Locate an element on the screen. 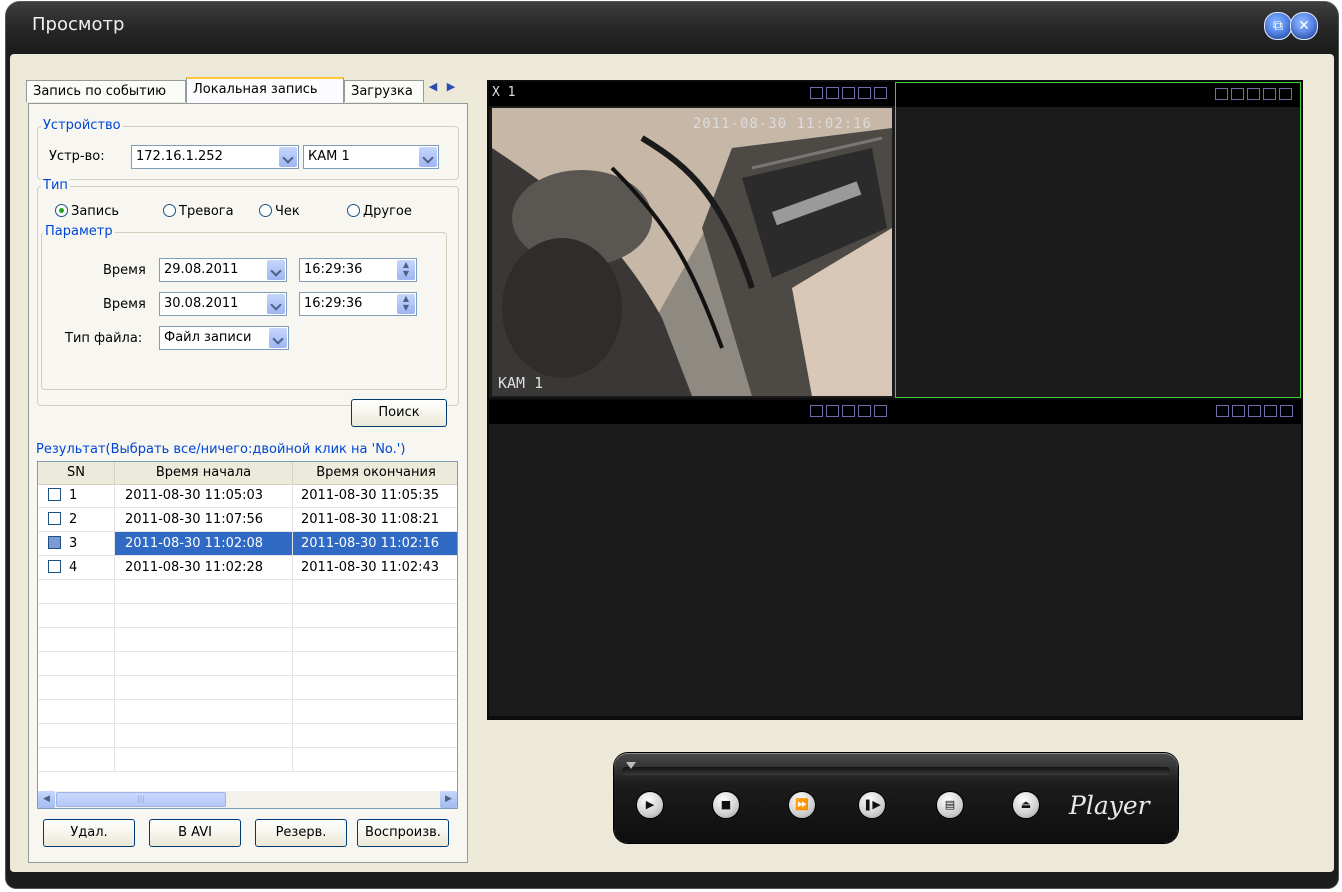 The width and height of the screenshot is (1342, 892). to-avi-button: В AVI is located at coordinates (195, 833).